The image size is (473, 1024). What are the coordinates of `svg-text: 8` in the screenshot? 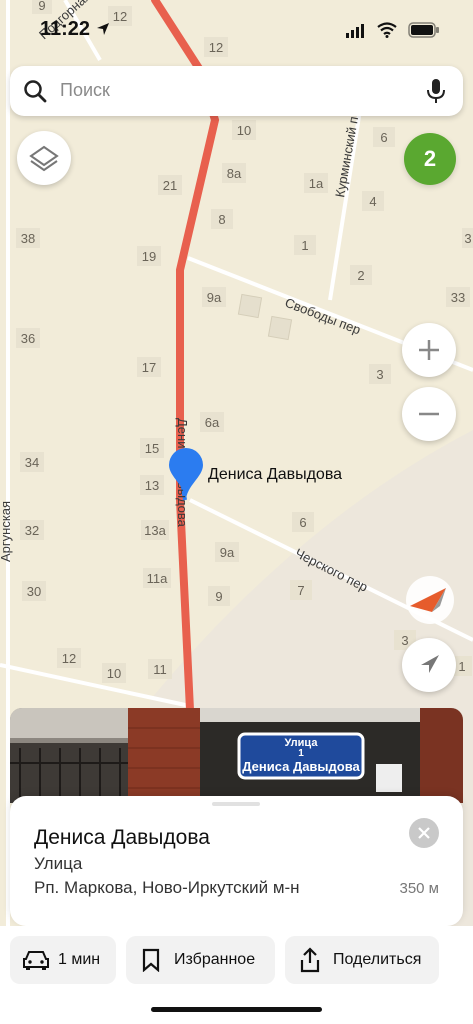 It's located at (221, 219).